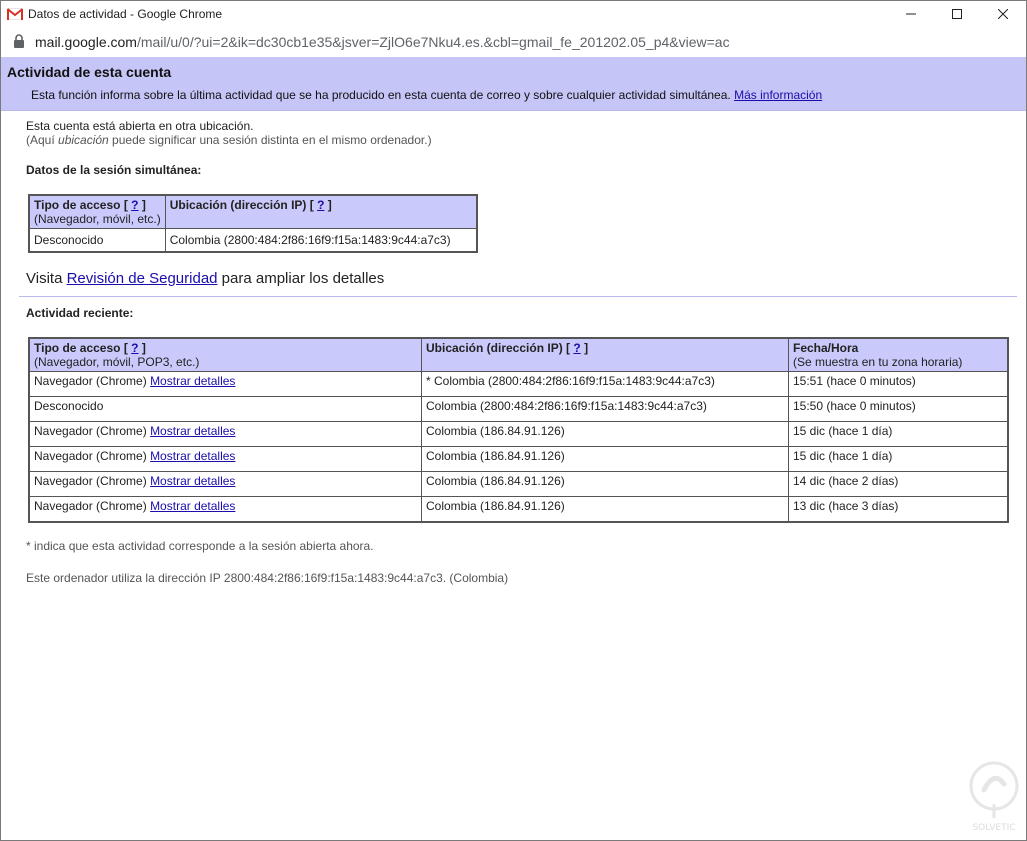 This screenshot has width=1027, height=841. What do you see at coordinates (513, 13) in the screenshot?
I see `title-bar: Datos de actividad - Google Chrome` at bounding box center [513, 13].